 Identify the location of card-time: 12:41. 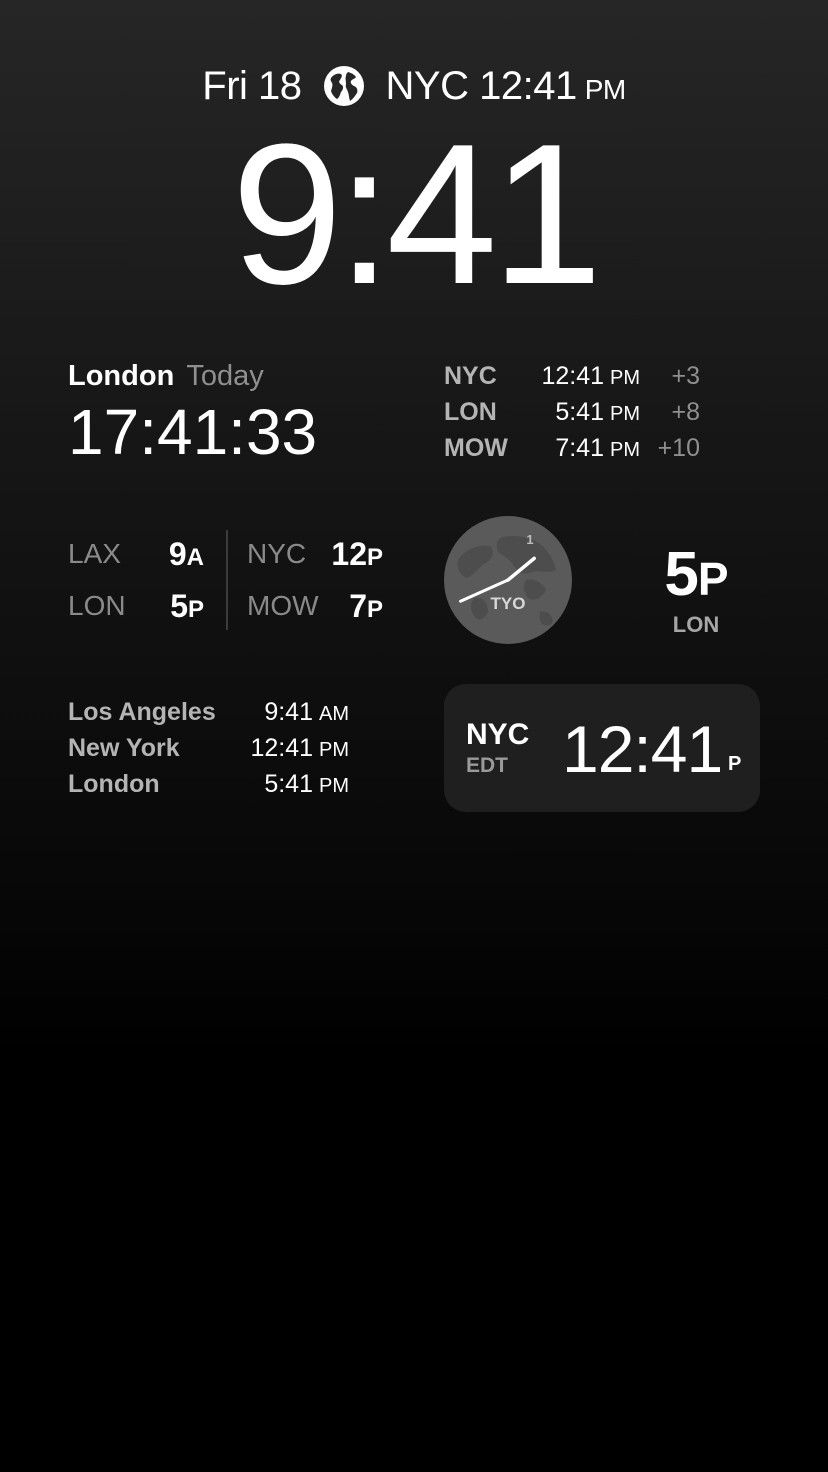
(642, 749).